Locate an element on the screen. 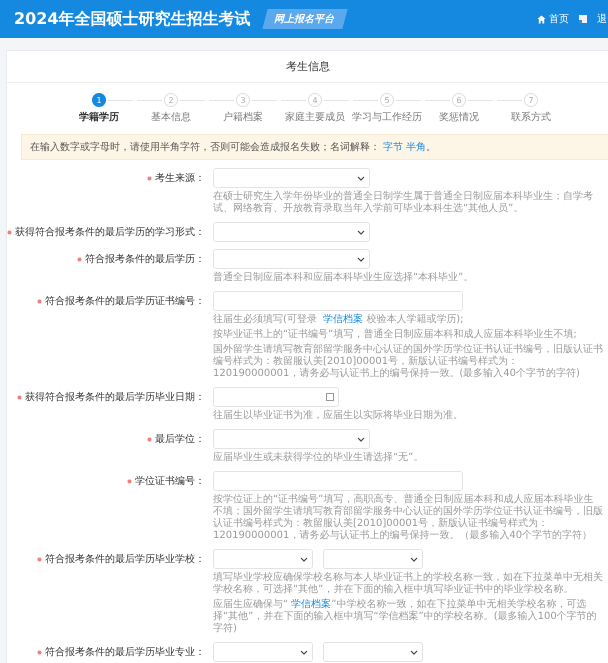  hint-text: 往届生必须填写(可登录 学信档案 校验本人学籍或学历); is located at coordinates (339, 320).